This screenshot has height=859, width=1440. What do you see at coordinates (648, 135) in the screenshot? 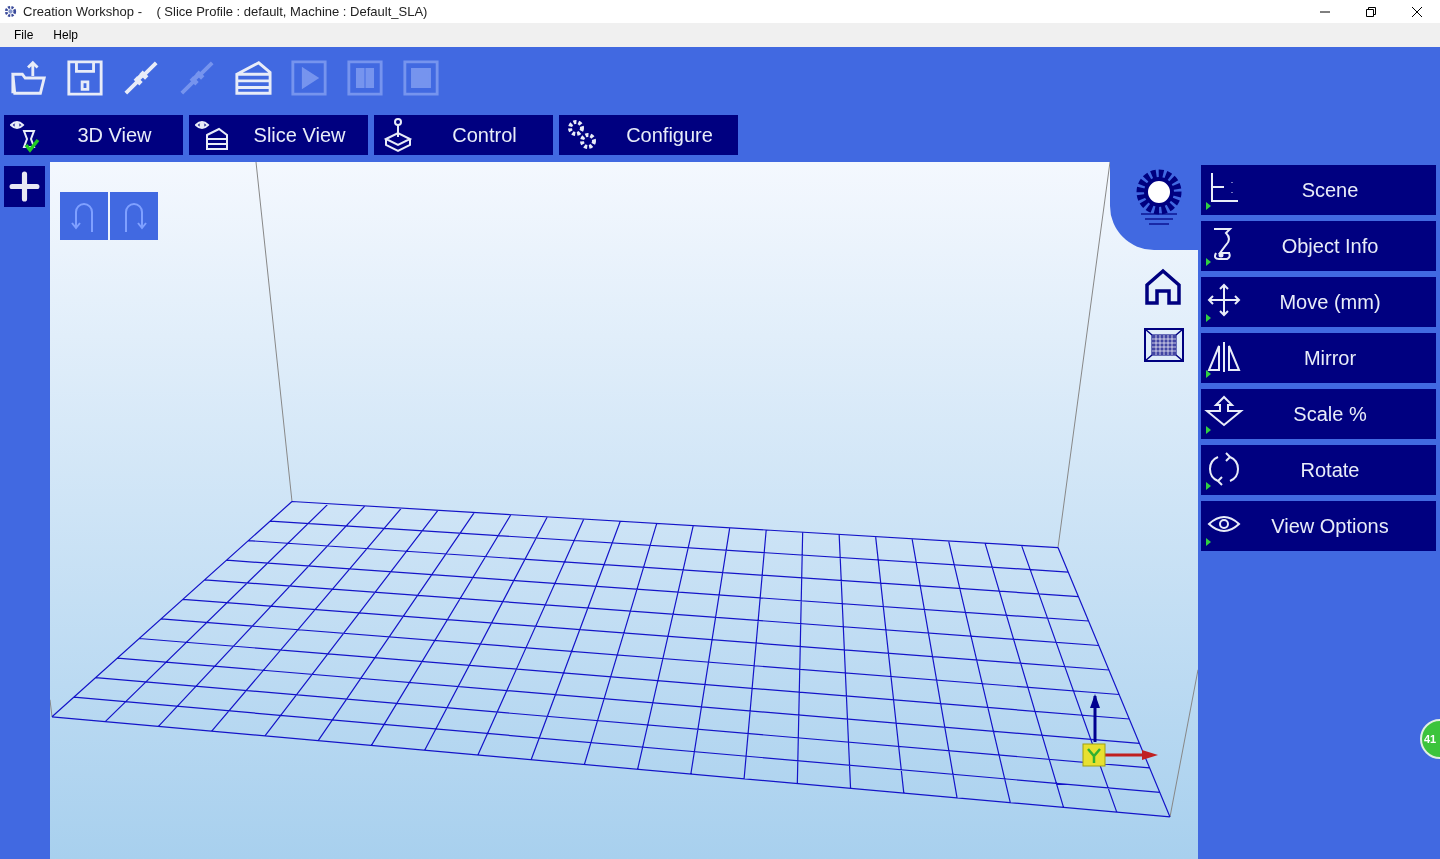
I see `tab: Configure` at bounding box center [648, 135].